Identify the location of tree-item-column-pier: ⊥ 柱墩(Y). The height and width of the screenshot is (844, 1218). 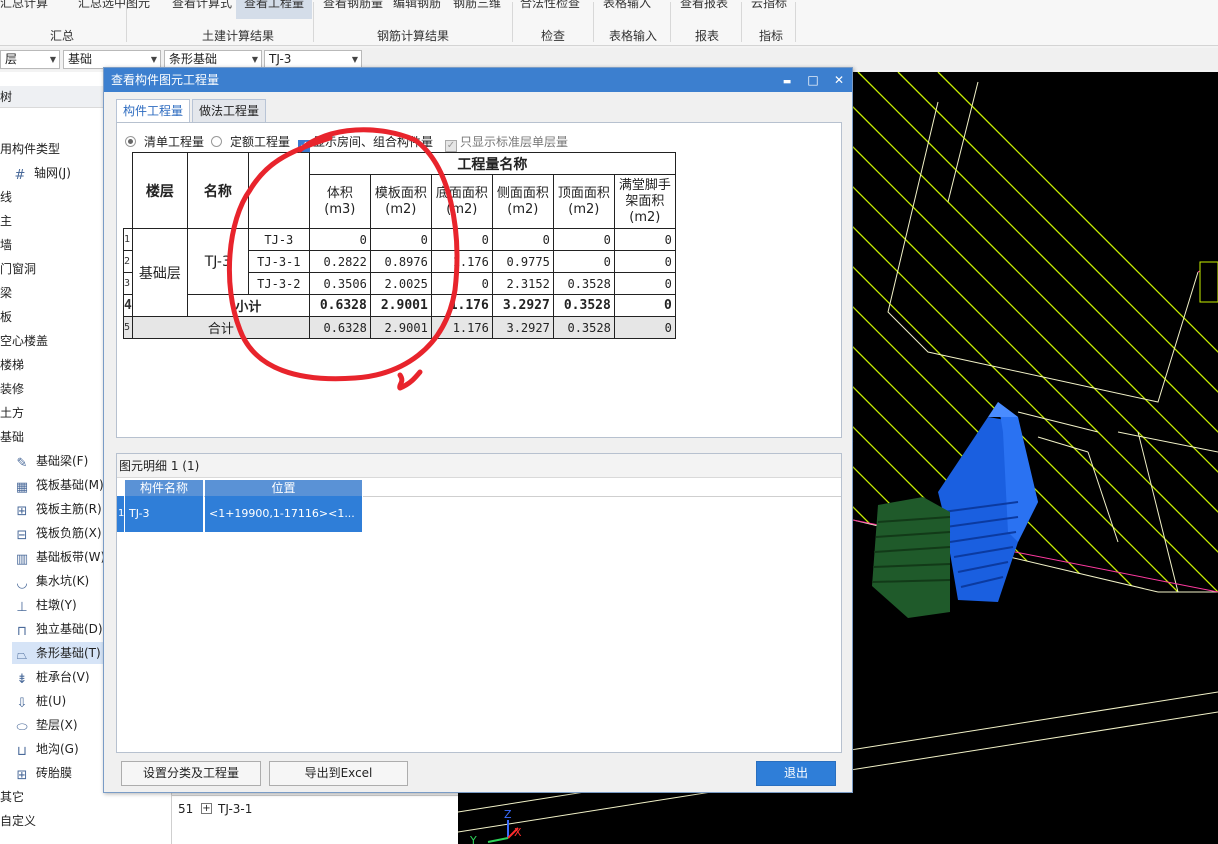
(45, 605).